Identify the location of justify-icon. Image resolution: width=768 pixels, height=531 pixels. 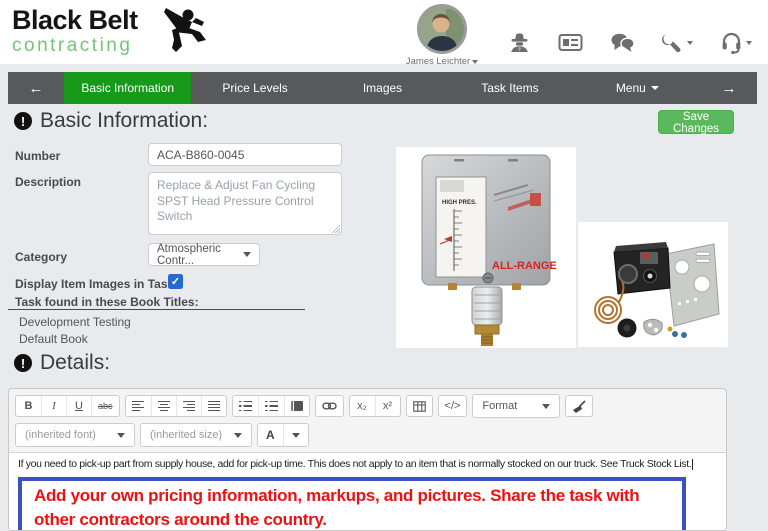
(213, 406).